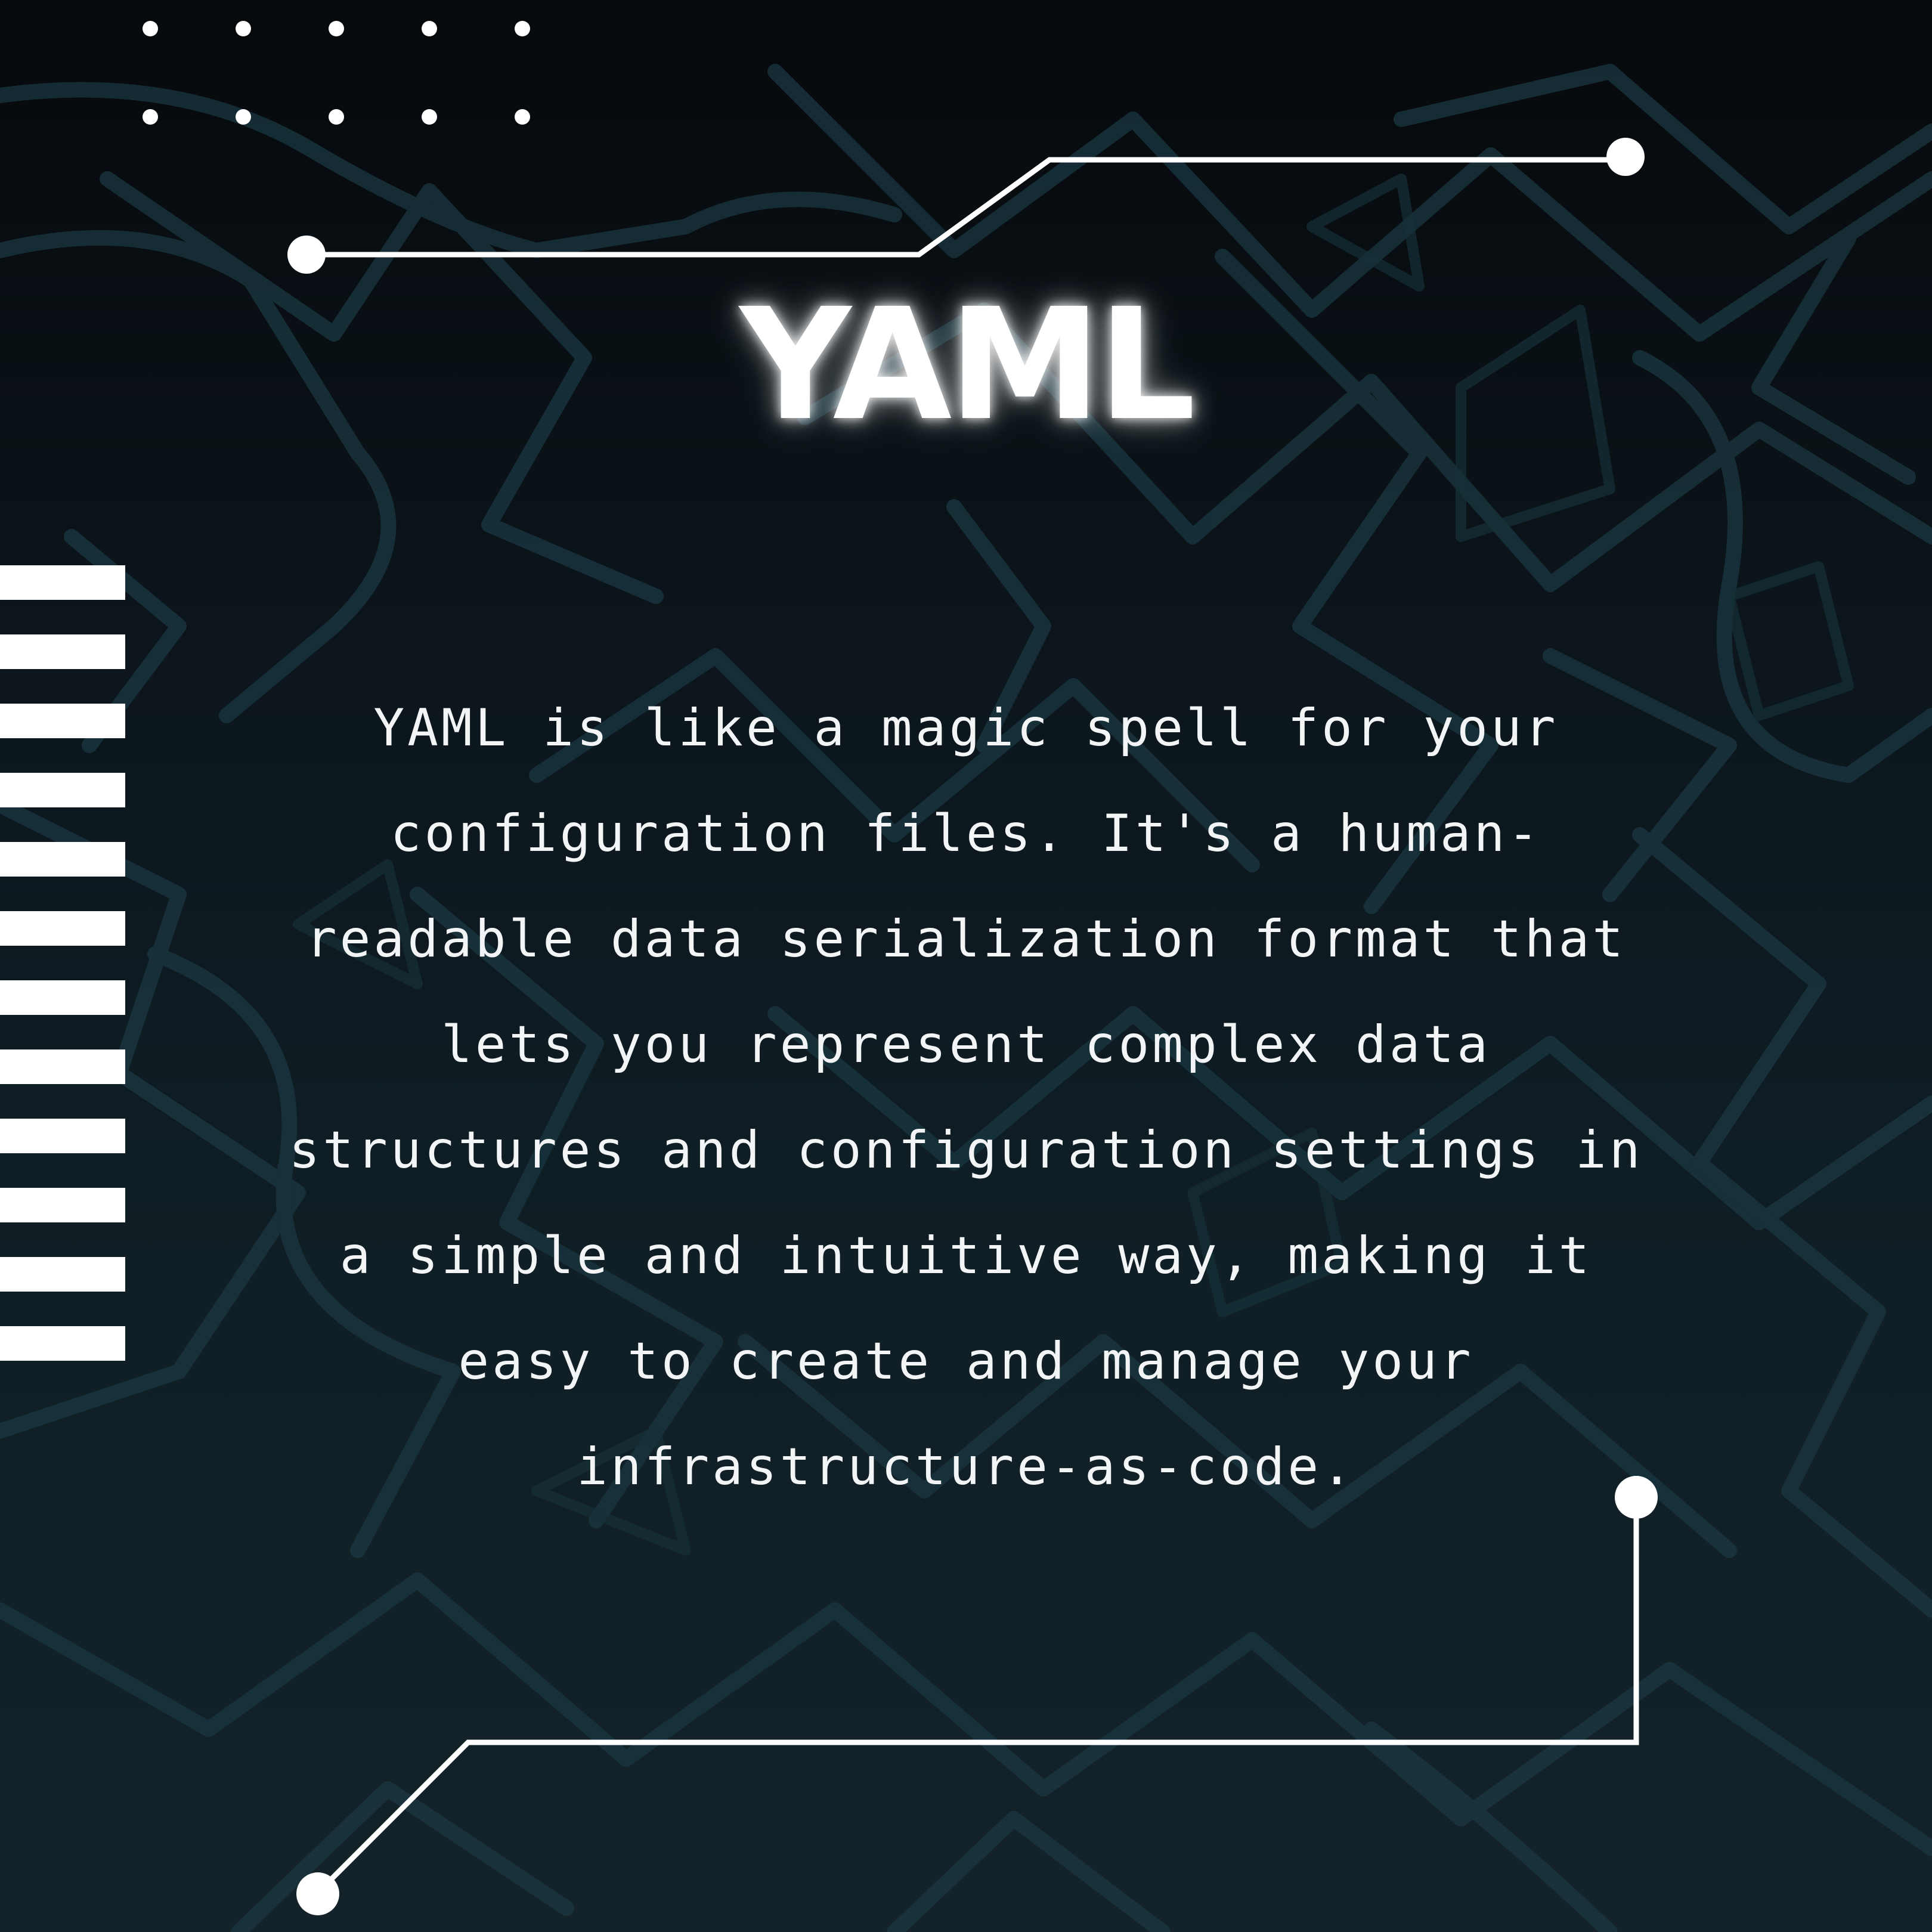 Image resolution: width=1932 pixels, height=1932 pixels. Describe the element at coordinates (966, 1362) in the screenshot. I see `description-line: easy to create and manage your` at that location.